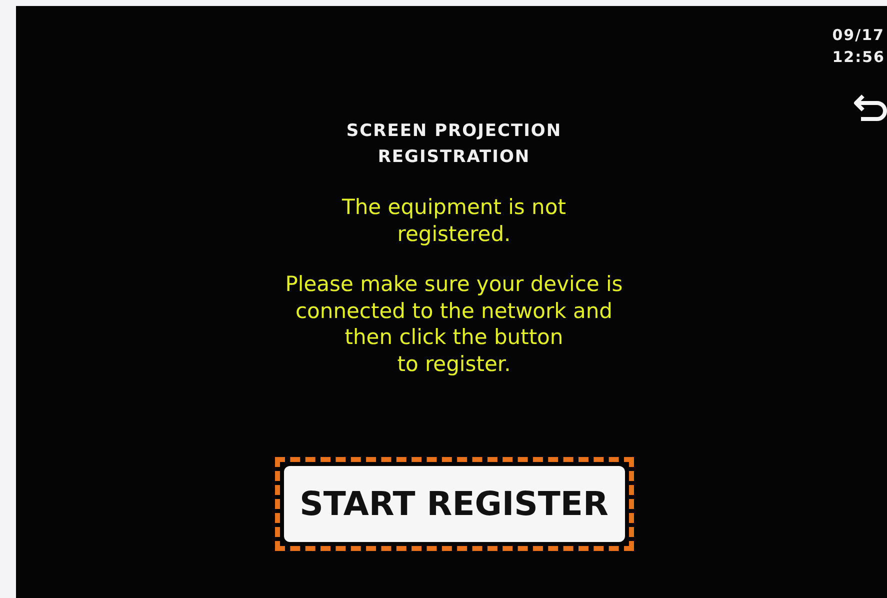  What do you see at coordinates (454, 220) in the screenshot?
I see `message-text: The equipment is not registered.` at bounding box center [454, 220].